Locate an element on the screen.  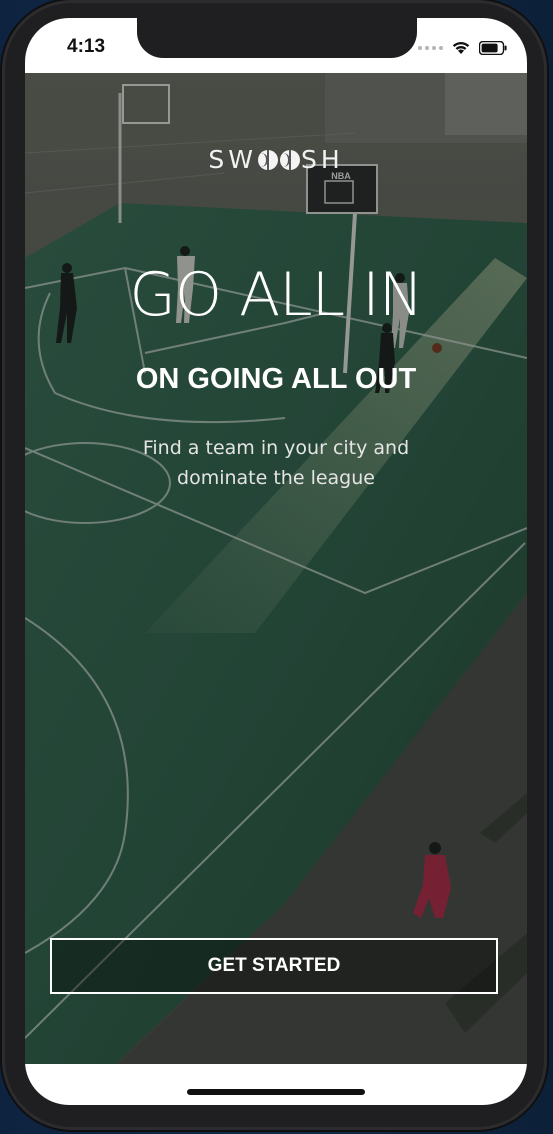
wifi-icon is located at coordinates (461, 47).